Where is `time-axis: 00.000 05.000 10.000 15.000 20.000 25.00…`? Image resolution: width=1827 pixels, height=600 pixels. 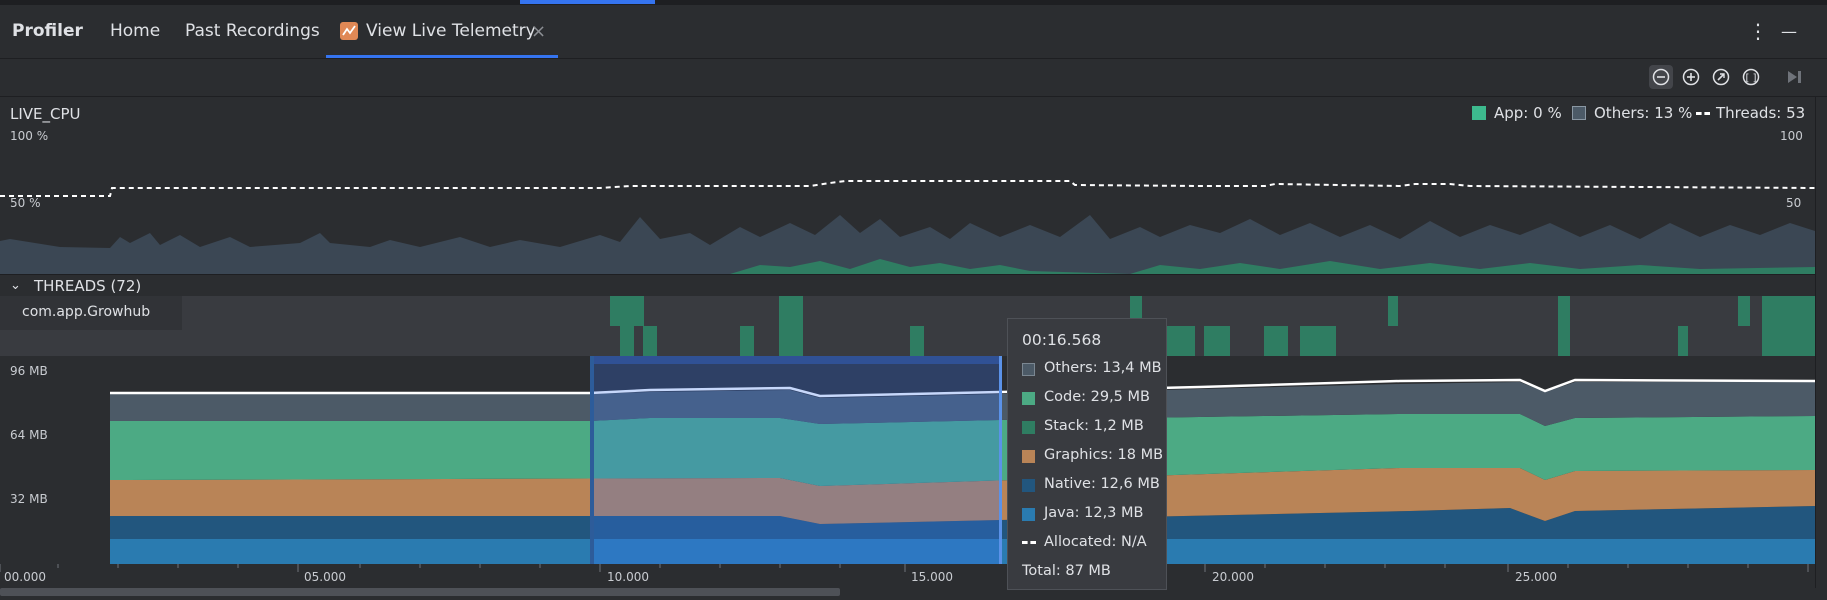 time-axis: 00.000 05.000 10.000 15.000 20.000 25.00… is located at coordinates (907, 576).